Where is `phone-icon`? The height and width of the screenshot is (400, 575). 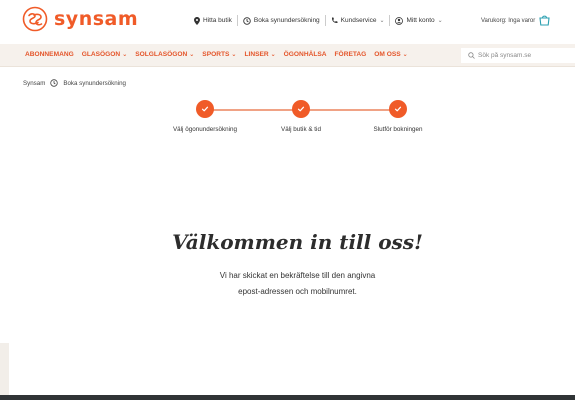 phone-icon is located at coordinates (334, 20).